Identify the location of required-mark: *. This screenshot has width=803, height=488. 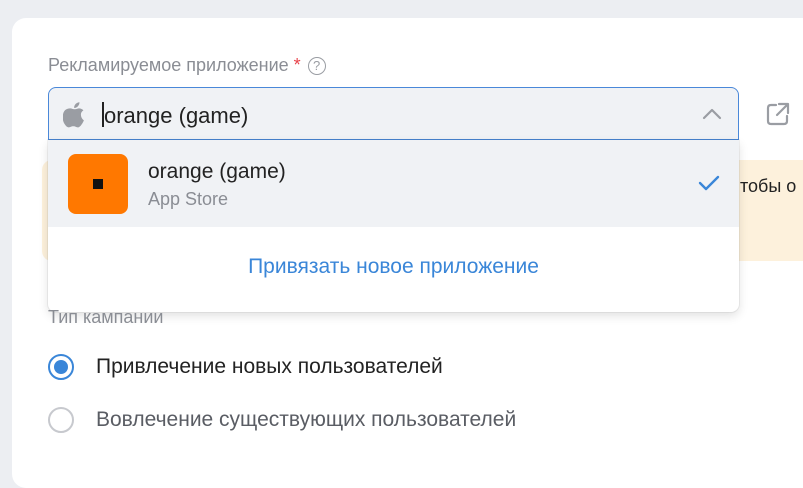
(297, 65).